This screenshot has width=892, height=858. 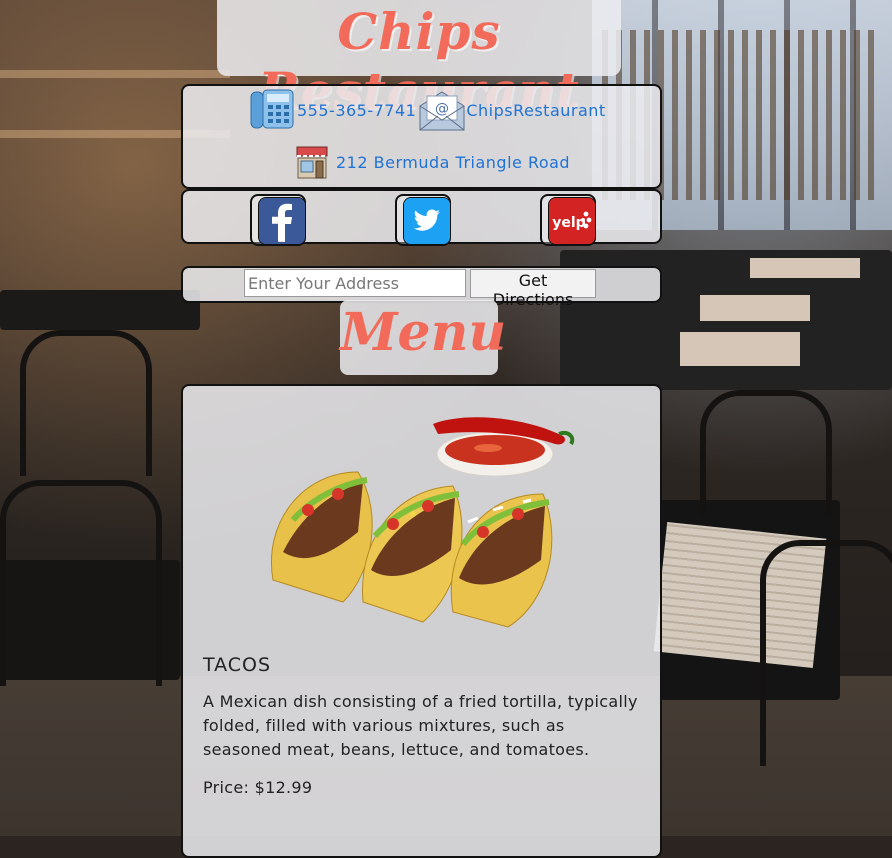 I want to click on facebook-icon, so click(x=282, y=221).